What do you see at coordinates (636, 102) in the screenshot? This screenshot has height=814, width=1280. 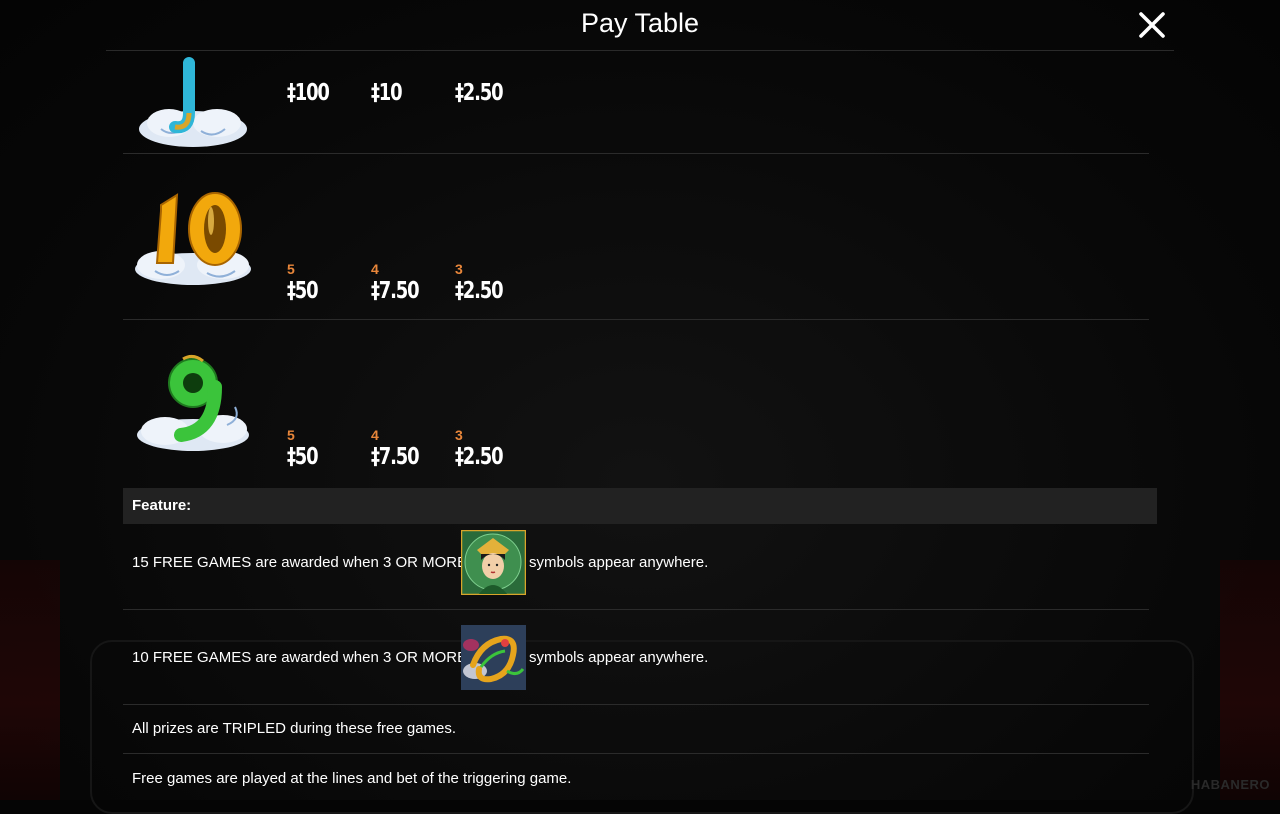 I see `paytable-row-j: ‡100 ‡10 ‡2.50` at bounding box center [636, 102].